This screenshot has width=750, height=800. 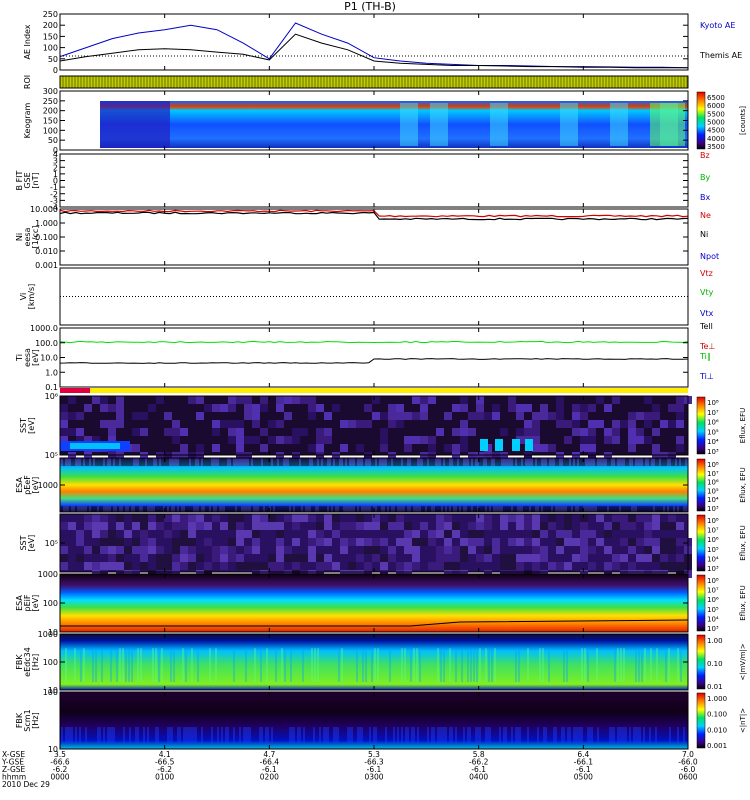 What do you see at coordinates (46, 343) in the screenshot?
I see `y-tick-label: 100.0` at bounding box center [46, 343].